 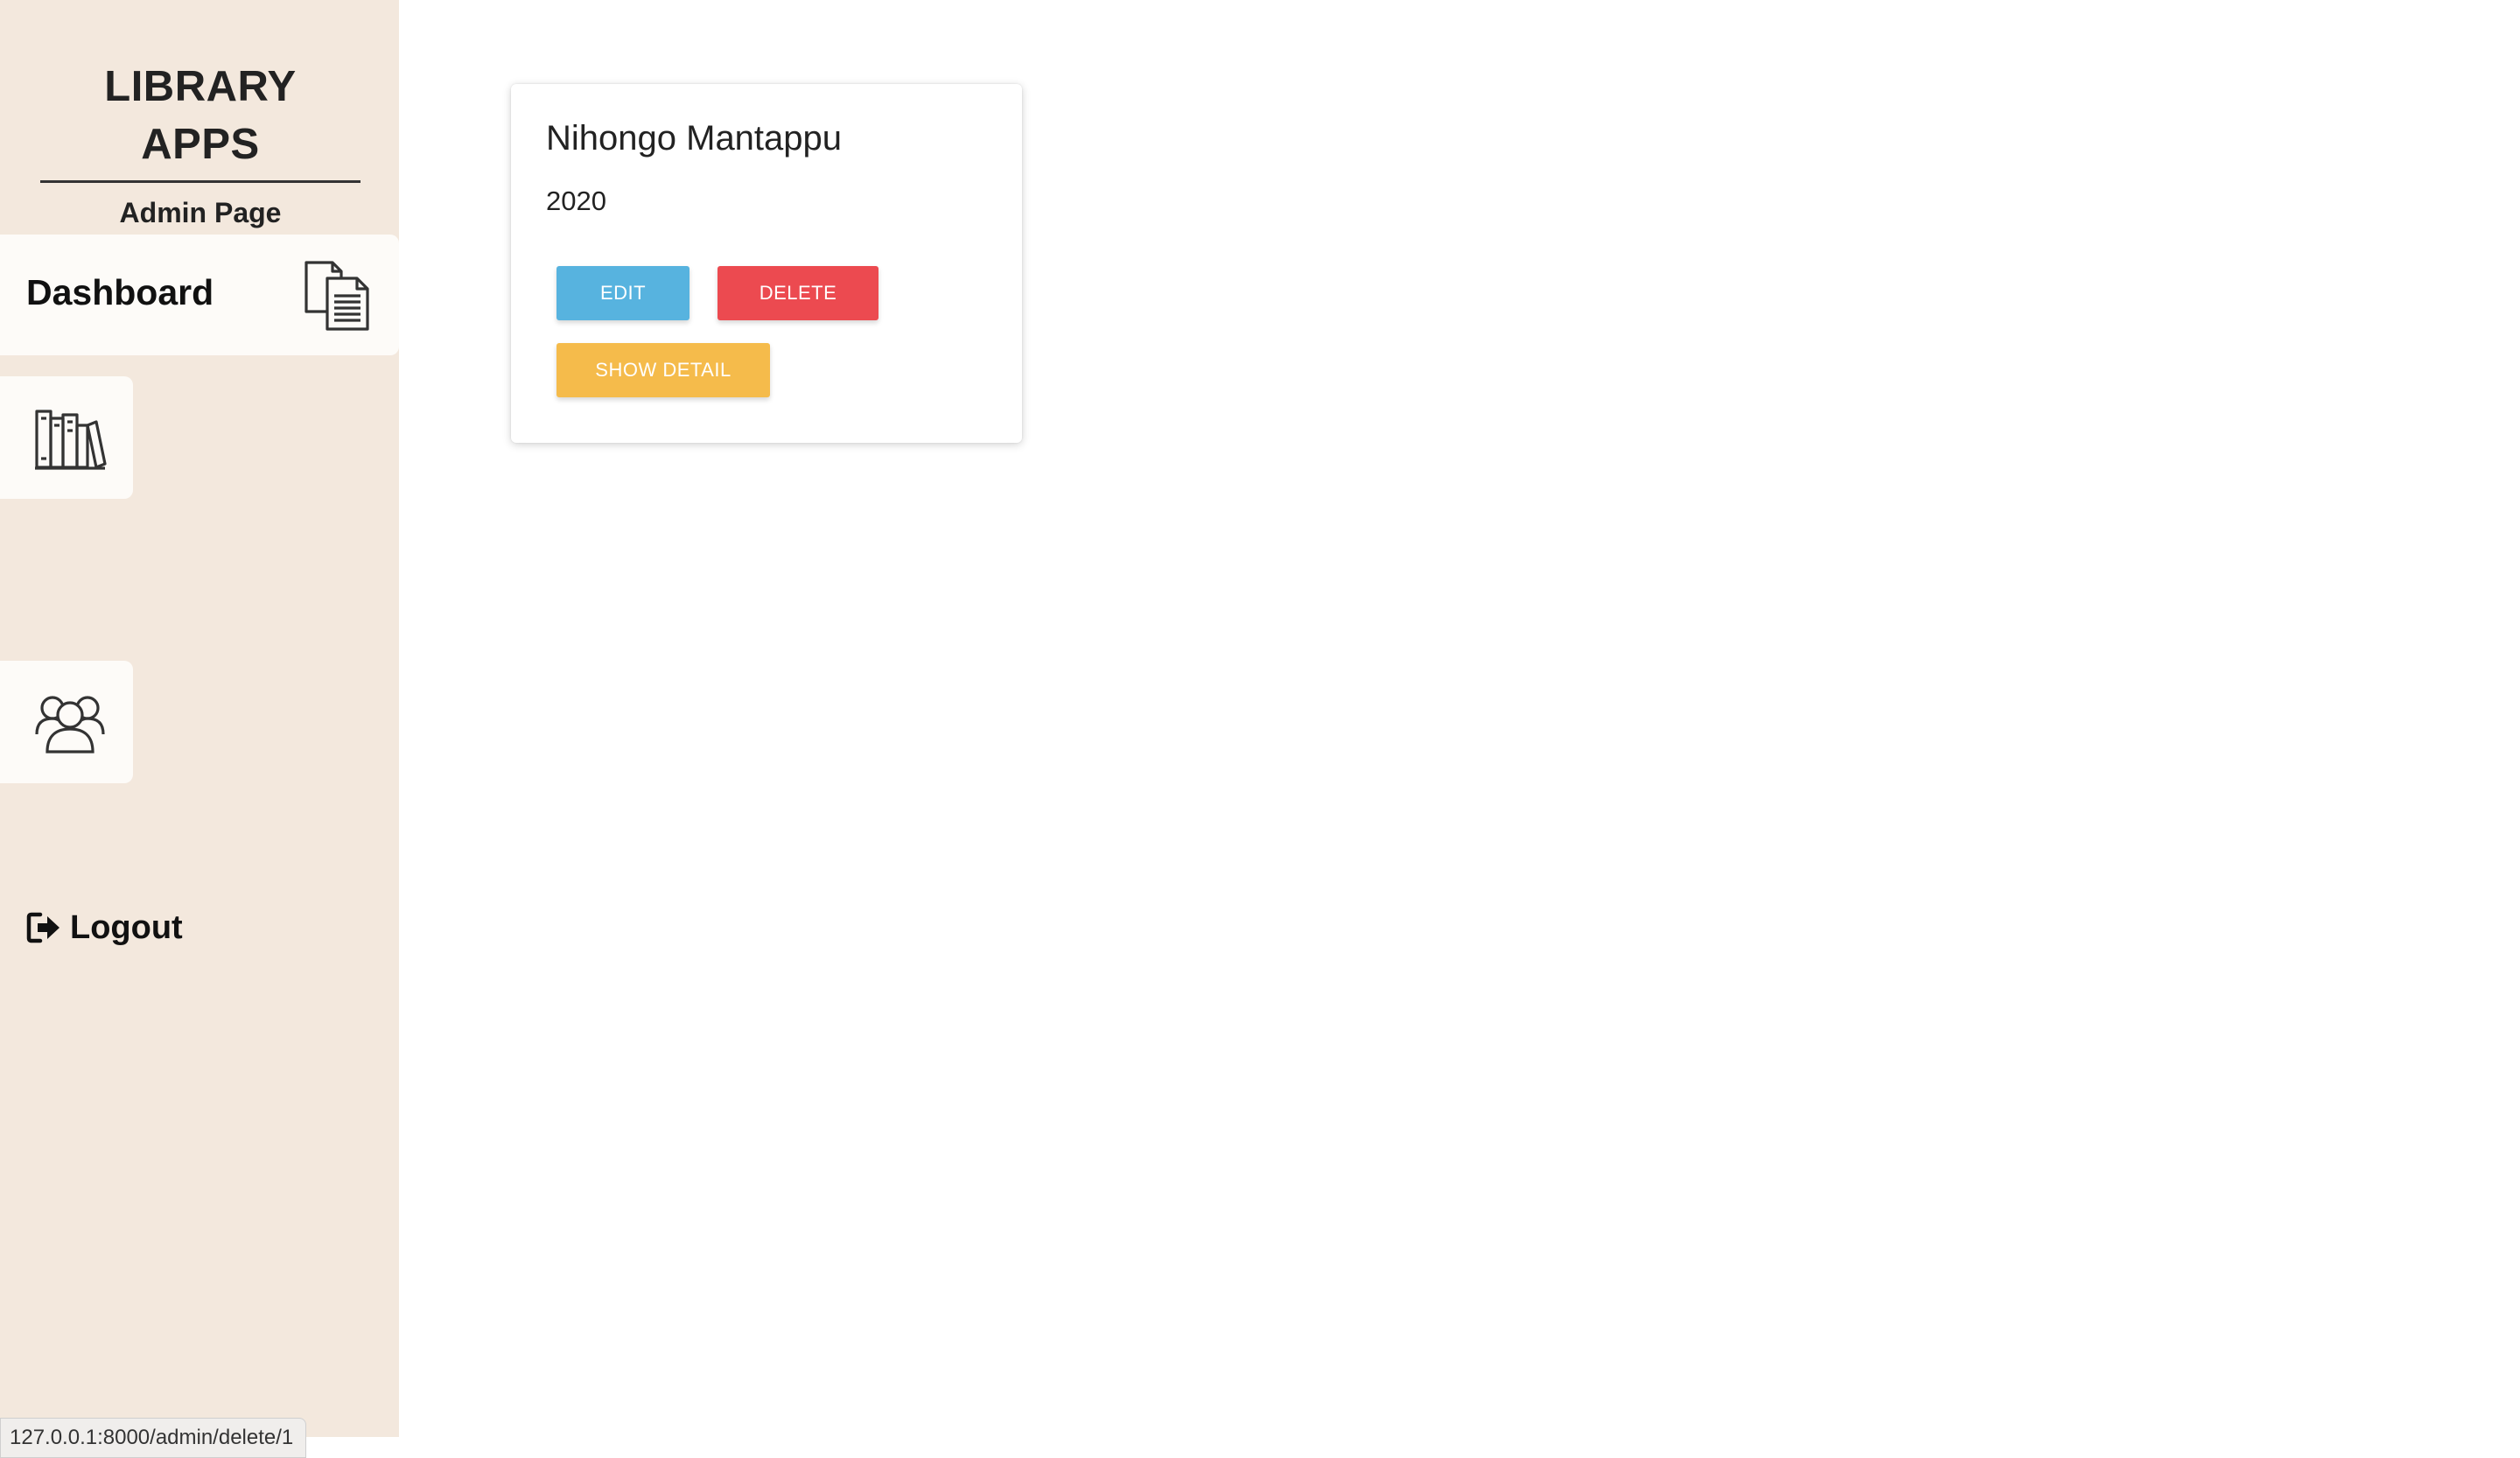 What do you see at coordinates (70, 725) in the screenshot?
I see `users-group-icon` at bounding box center [70, 725].